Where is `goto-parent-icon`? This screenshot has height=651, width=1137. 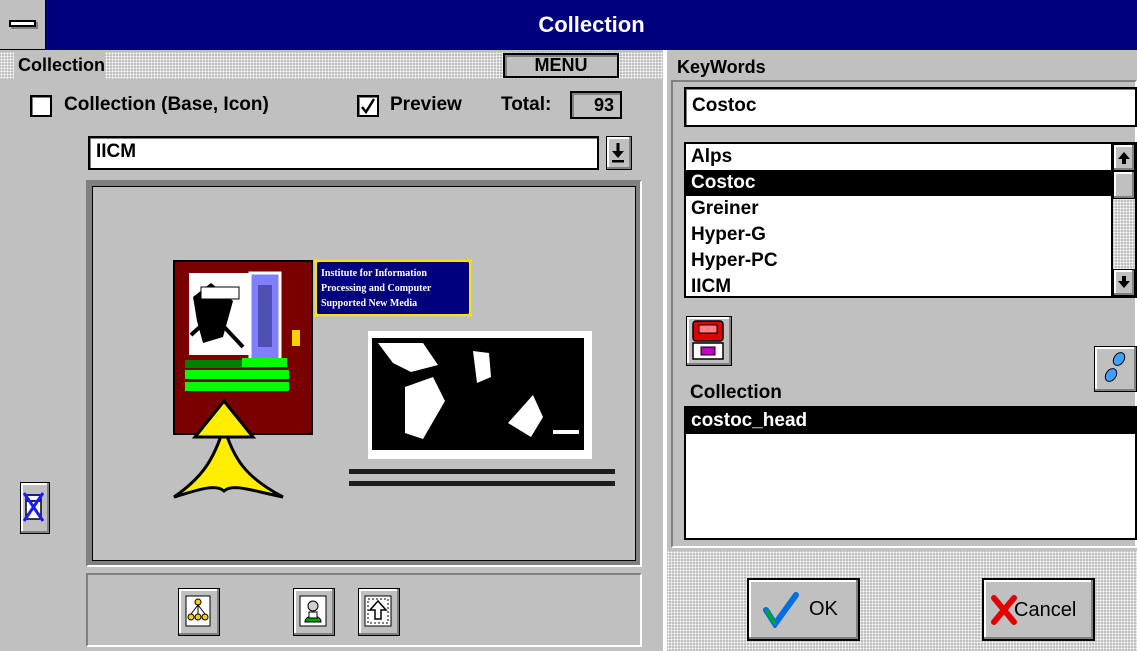 goto-parent-icon is located at coordinates (378, 611).